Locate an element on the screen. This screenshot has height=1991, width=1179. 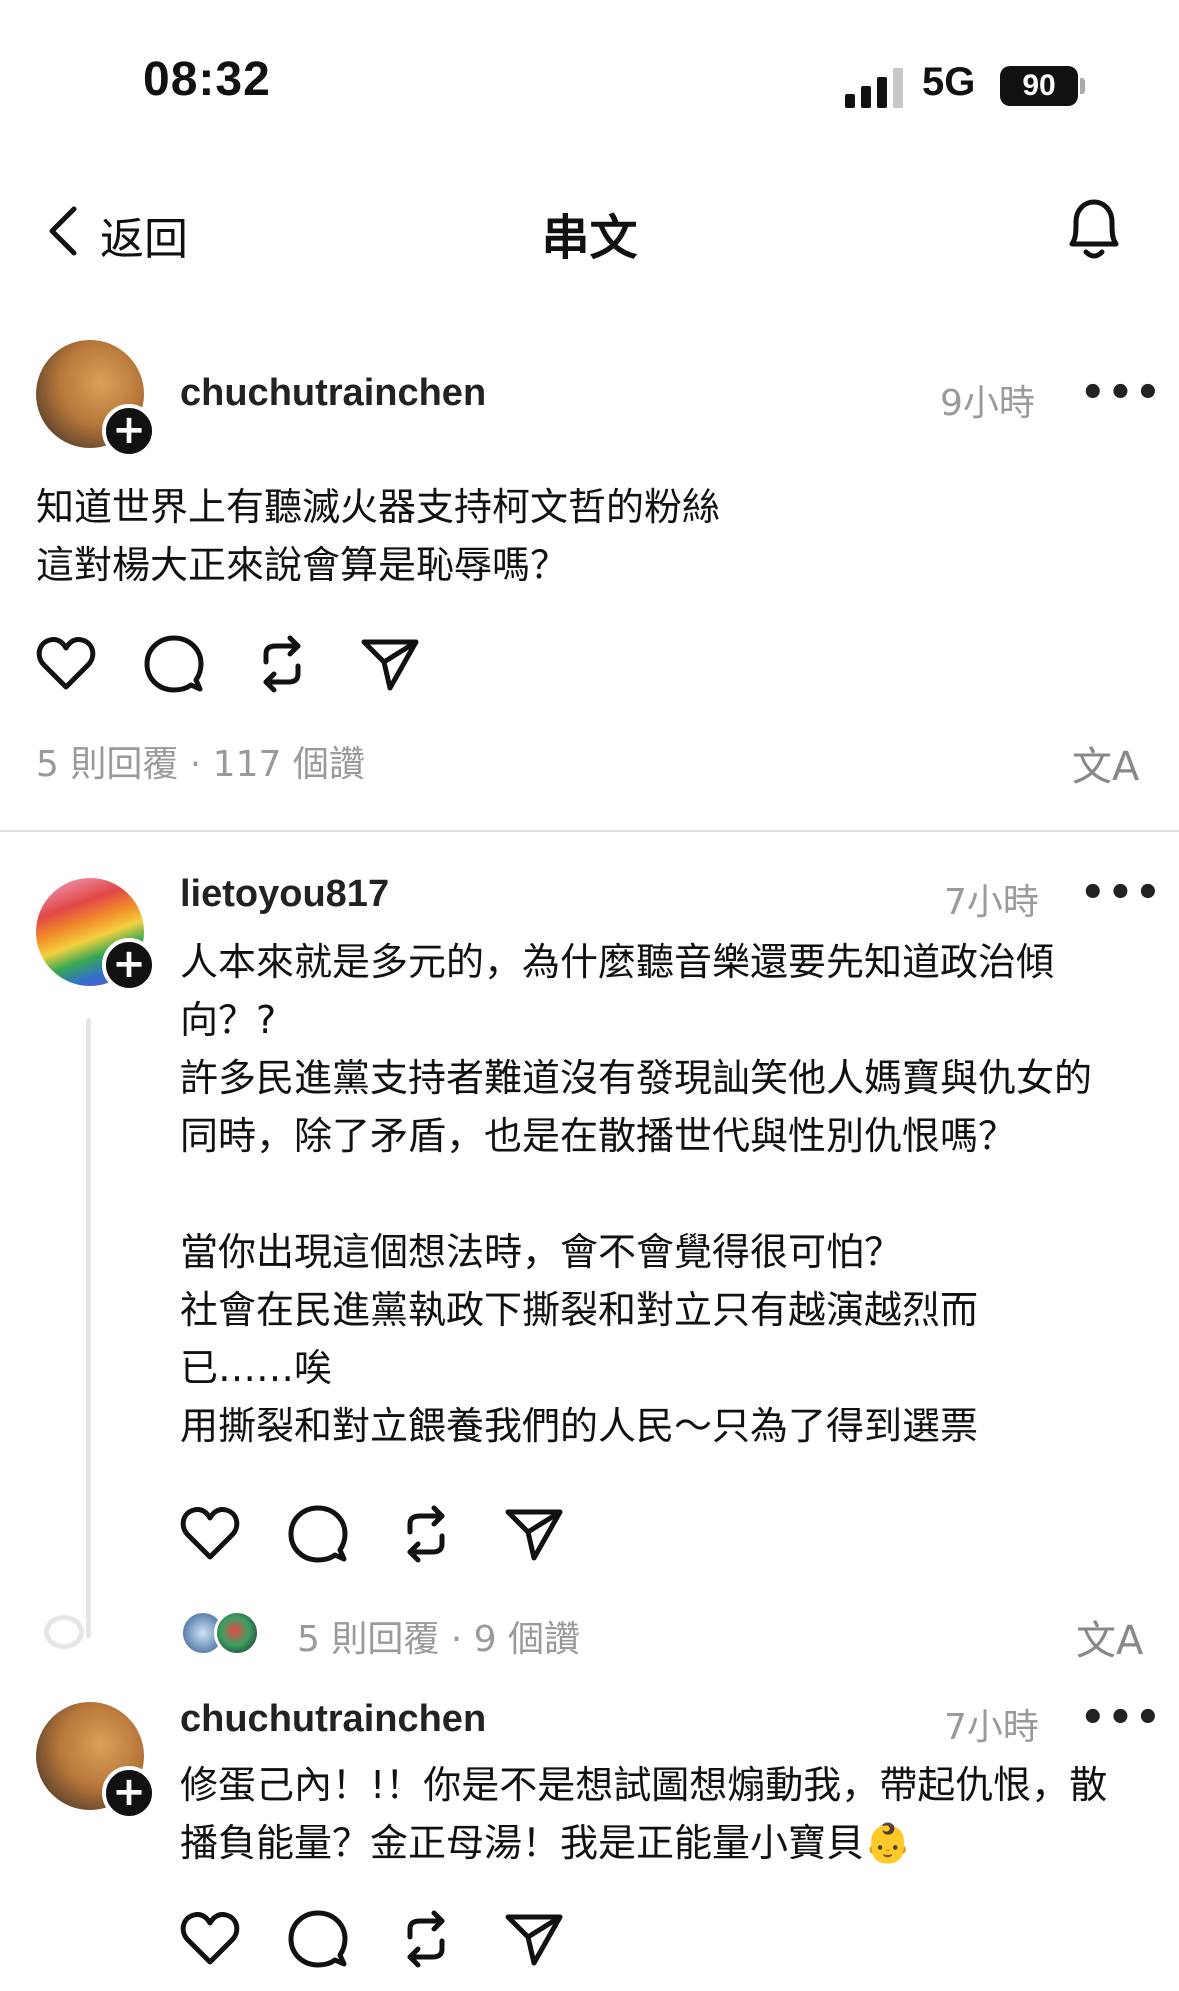
bell-icon is located at coordinates (1094, 228).